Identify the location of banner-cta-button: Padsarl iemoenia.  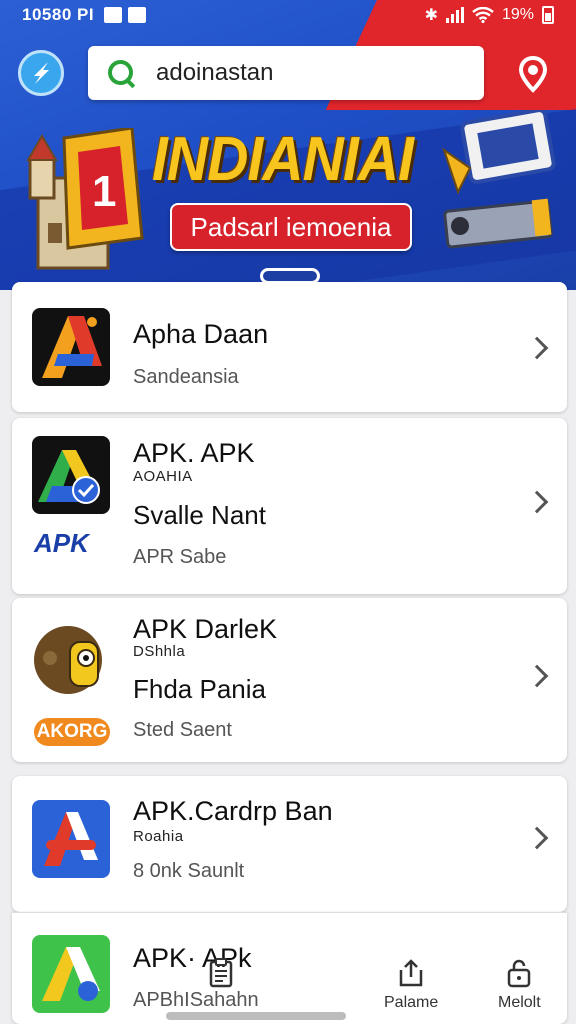
(291, 227).